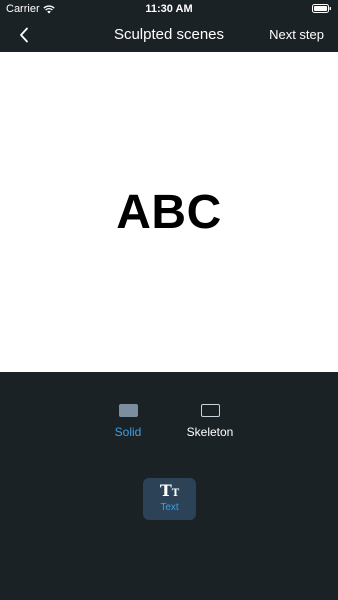 Image resolution: width=338 pixels, height=600 pixels. Describe the element at coordinates (128, 410) in the screenshot. I see `solid-icon` at that location.